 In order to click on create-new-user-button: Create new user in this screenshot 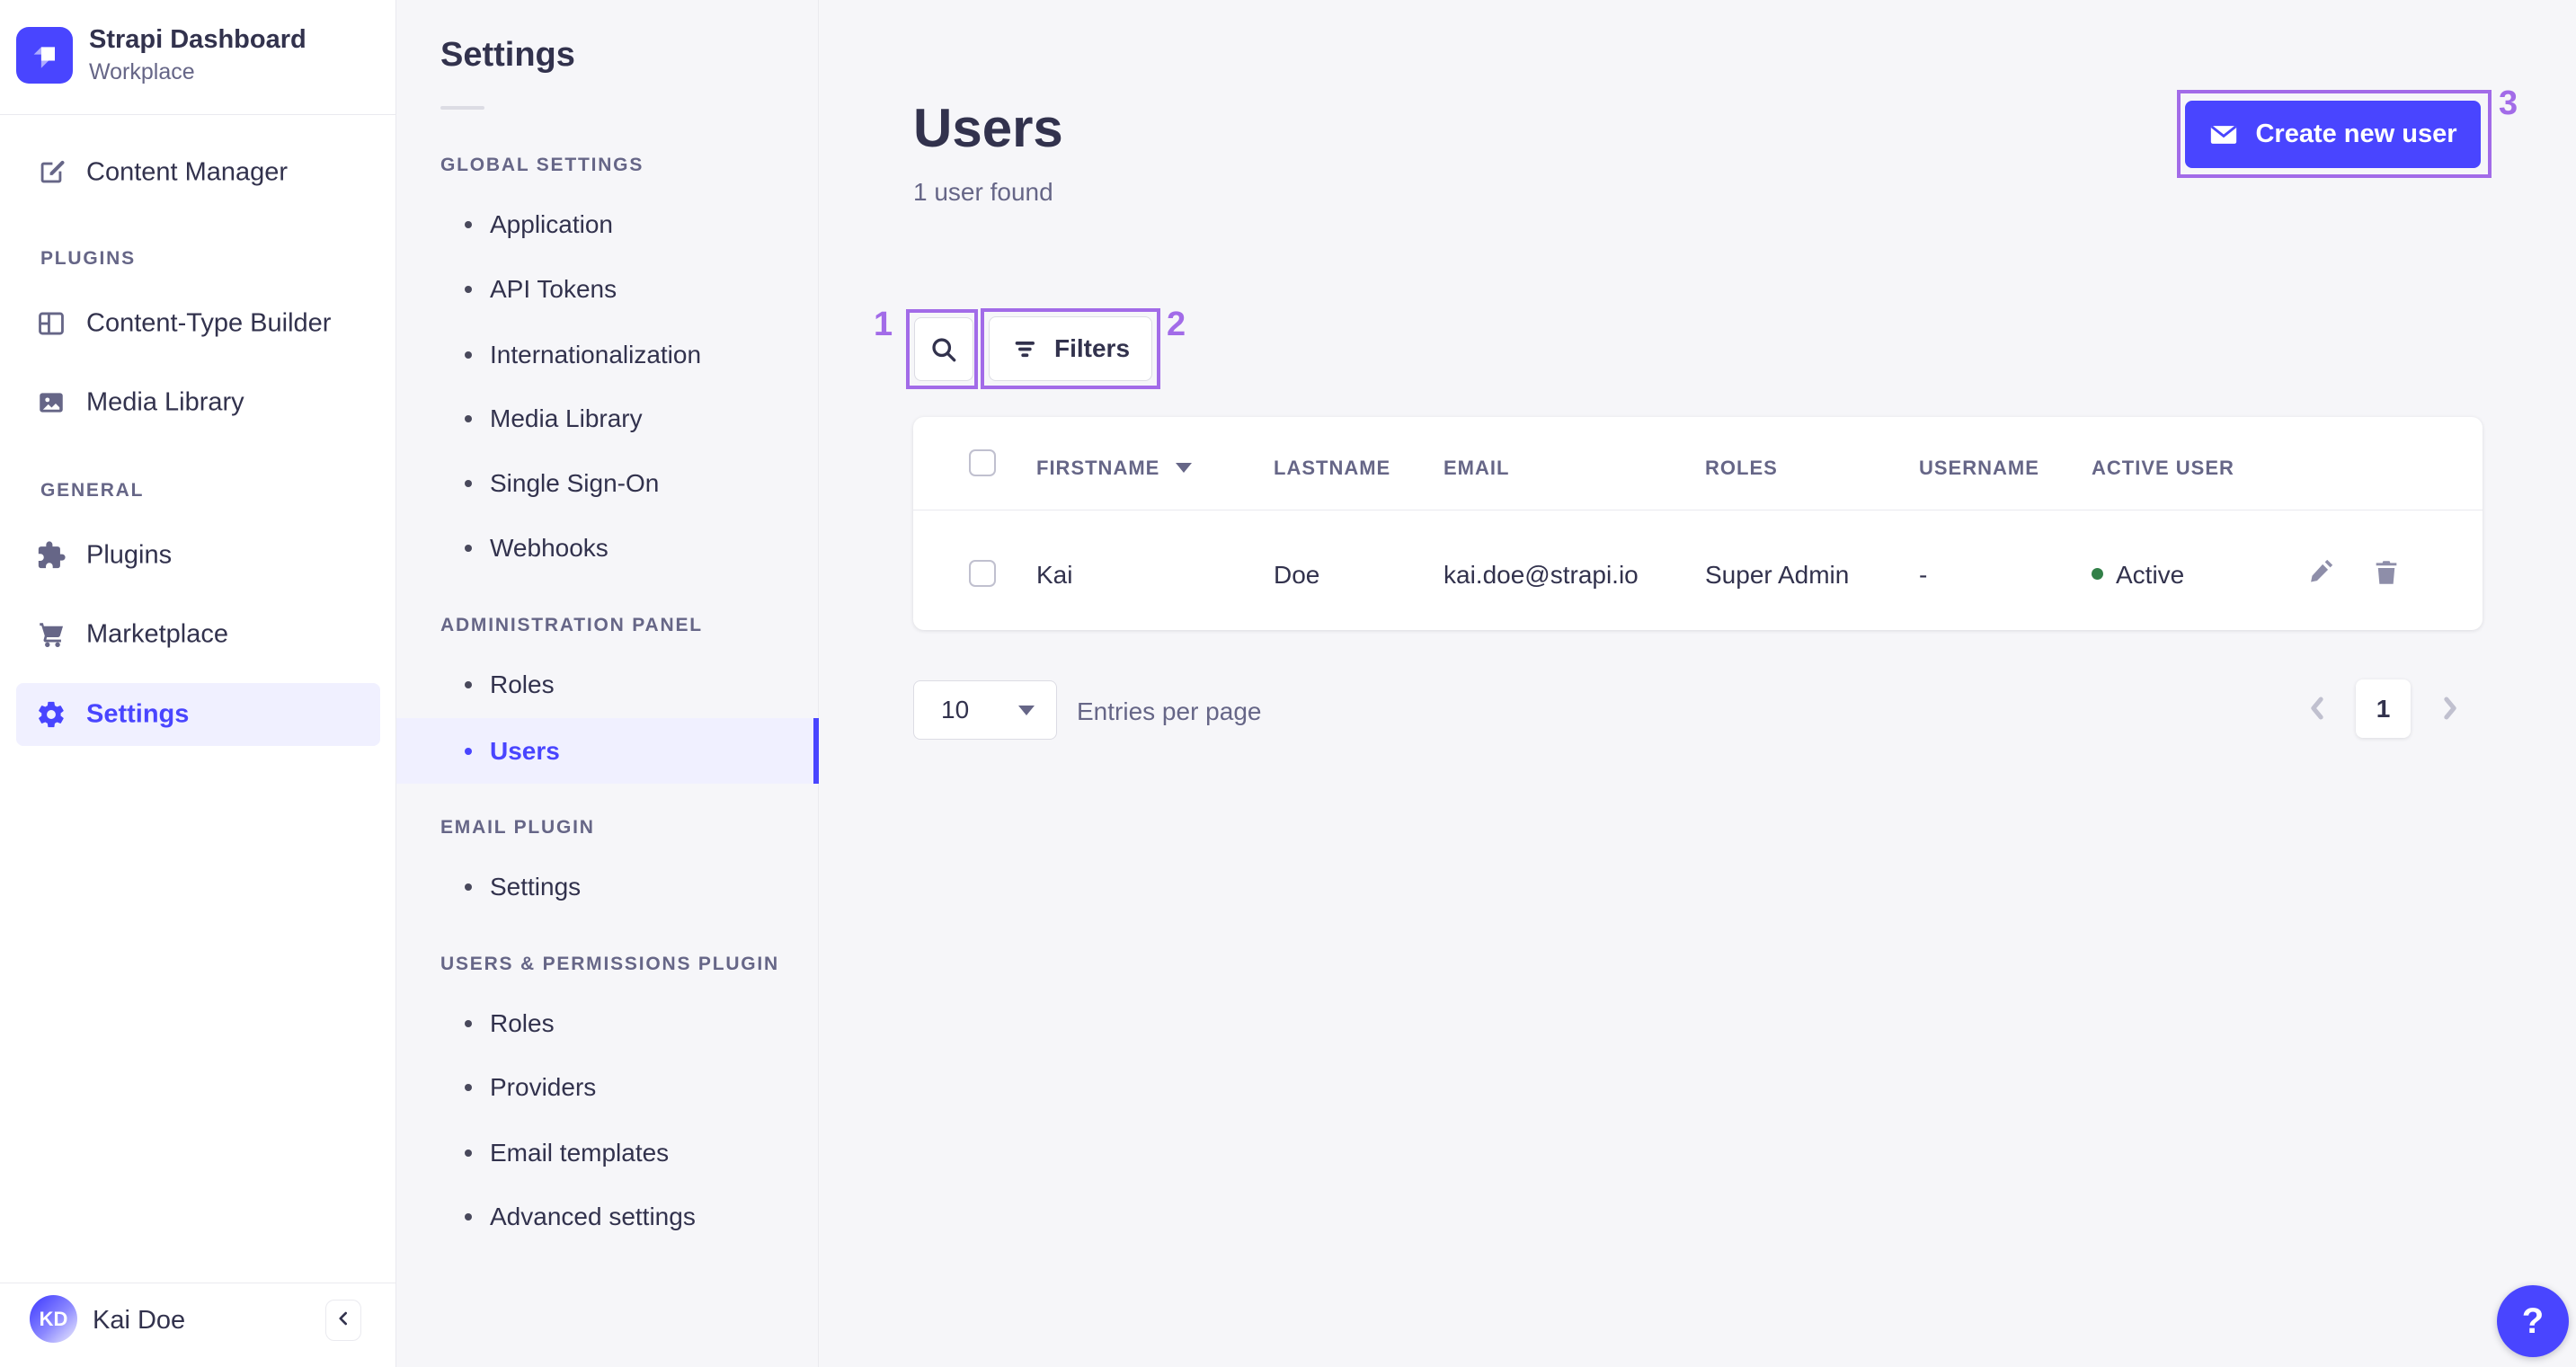, I will do `click(2333, 134)`.